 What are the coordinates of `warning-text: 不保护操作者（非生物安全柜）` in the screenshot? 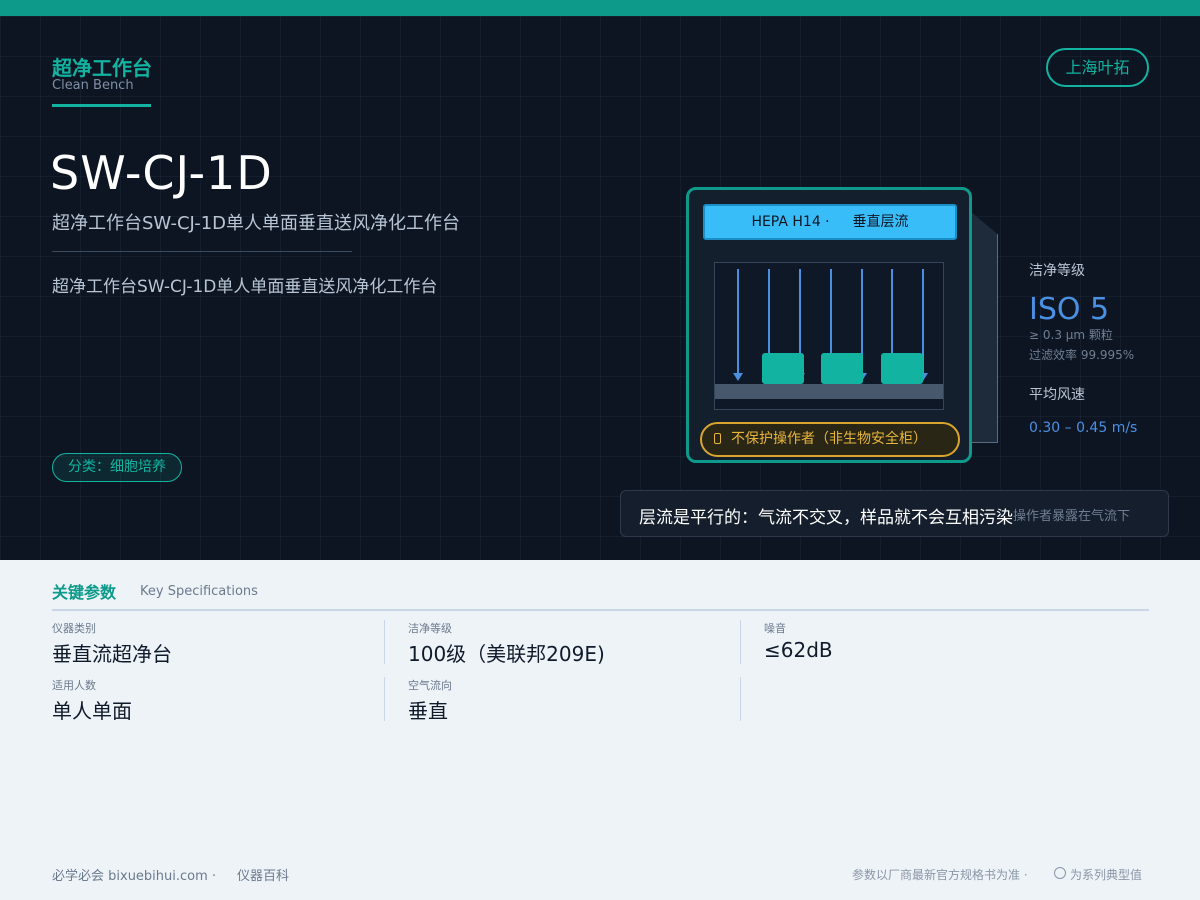 It's located at (829, 439).